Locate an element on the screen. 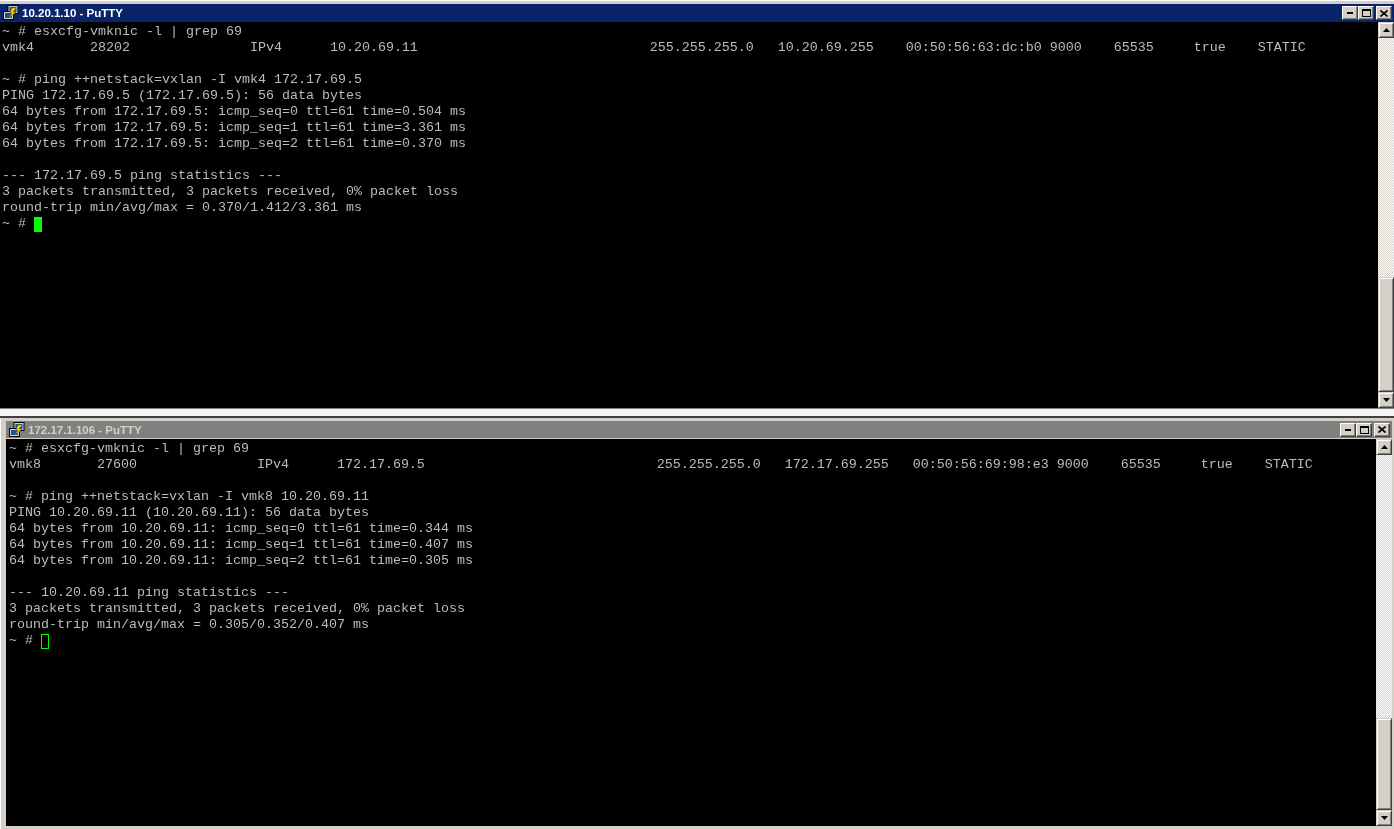  output-cell: vmk8 is located at coordinates (25, 465).